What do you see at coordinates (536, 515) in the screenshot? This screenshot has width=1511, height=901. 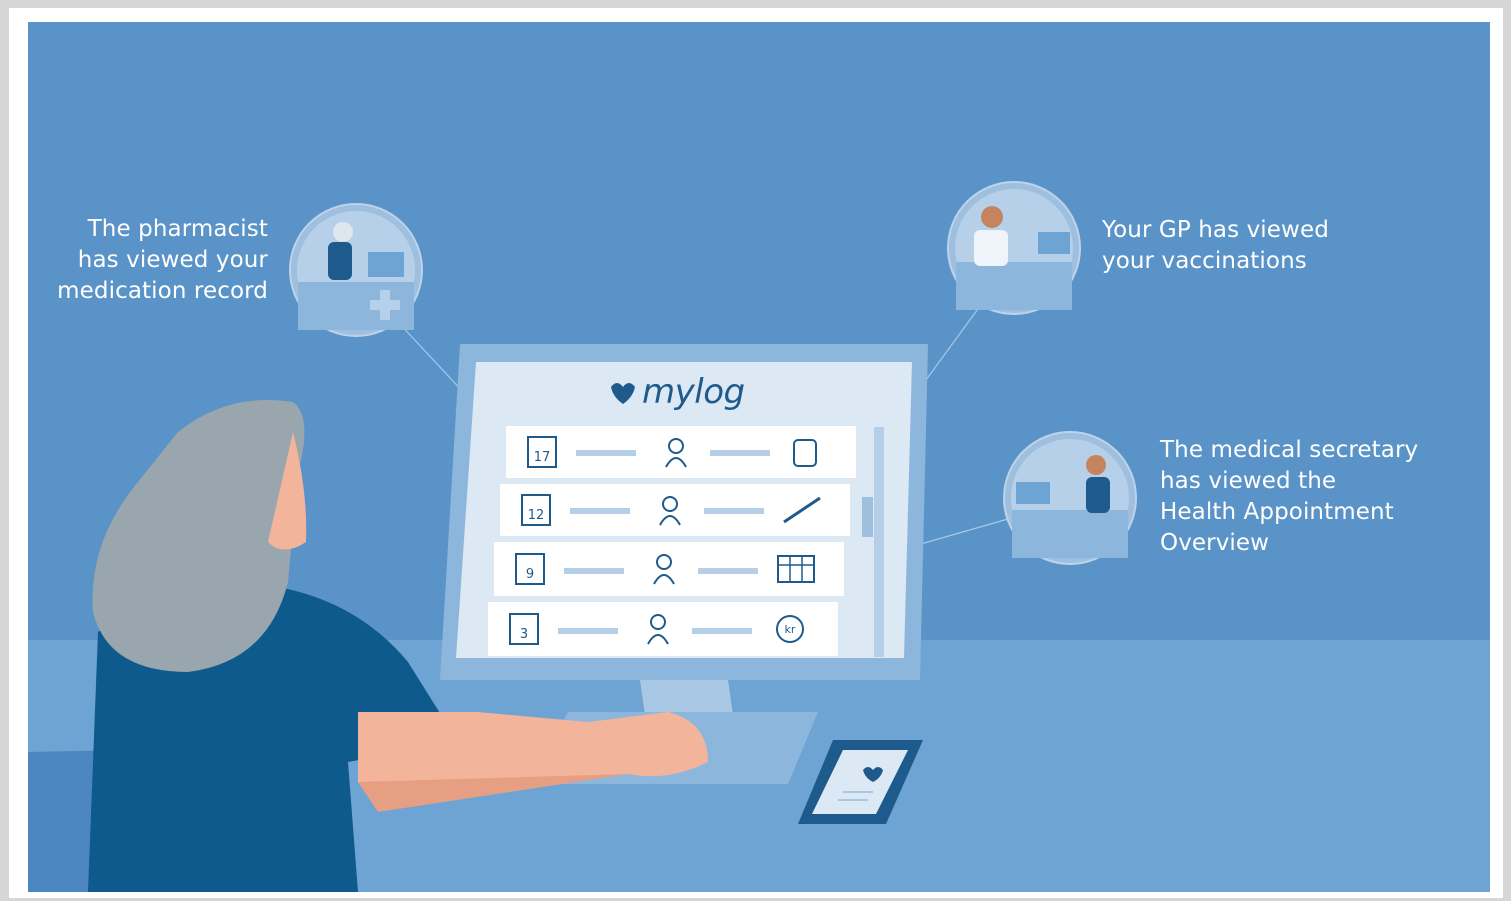 I see `calendar-date: 12` at bounding box center [536, 515].